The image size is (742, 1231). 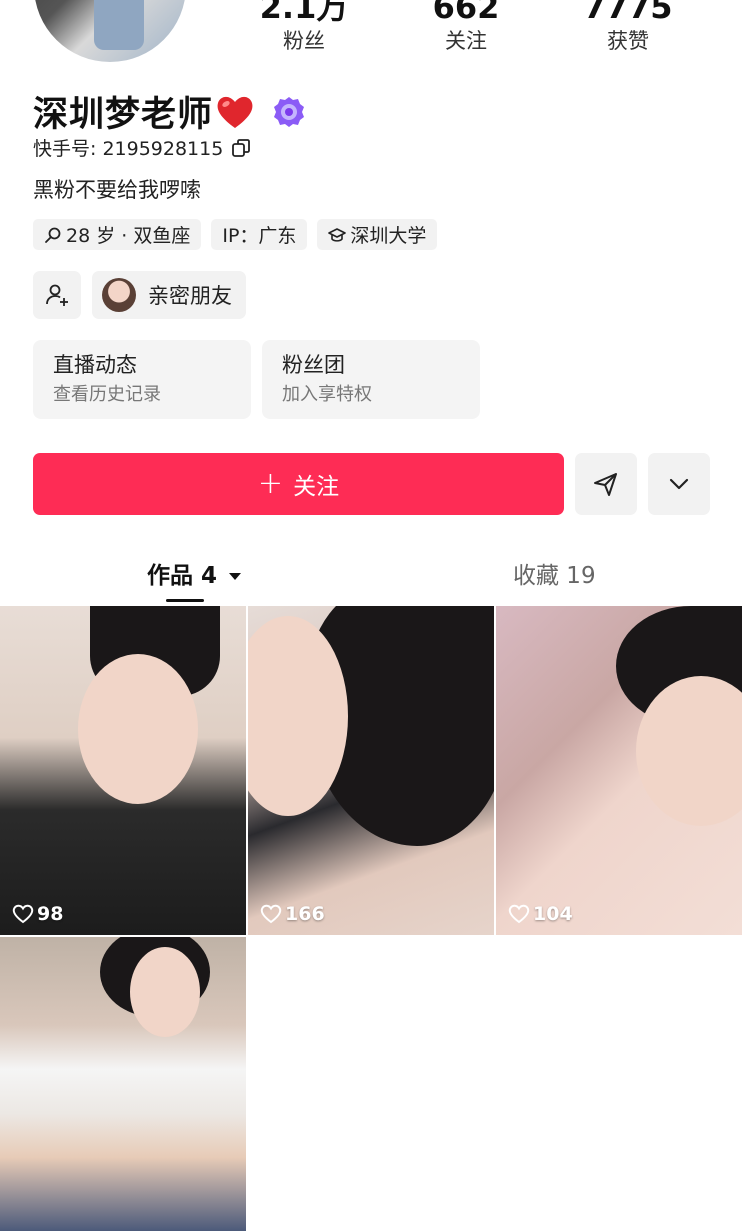 I want to click on content-tabs: 作品 4 收藏 19, so click(x=371, y=579).